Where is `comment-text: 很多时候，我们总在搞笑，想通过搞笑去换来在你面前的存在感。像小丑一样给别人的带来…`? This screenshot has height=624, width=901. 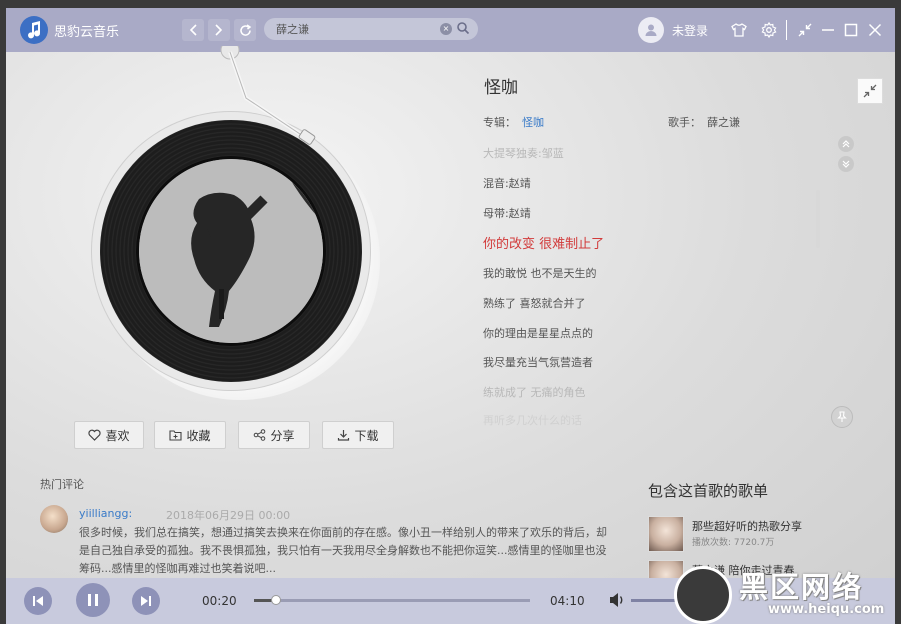 comment-text: 很多时候，我们总在搞笑，想通过搞笑去换来在你面前的存在感。像小丑一样给别人的带来… is located at coordinates (343, 550).